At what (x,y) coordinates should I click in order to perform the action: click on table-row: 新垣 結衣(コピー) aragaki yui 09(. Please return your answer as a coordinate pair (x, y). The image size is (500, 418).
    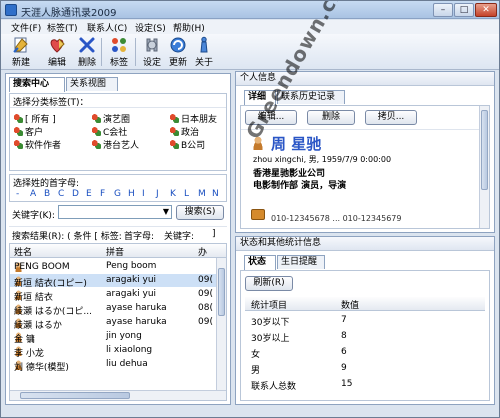
    Looking at the image, I should click on (118, 281).